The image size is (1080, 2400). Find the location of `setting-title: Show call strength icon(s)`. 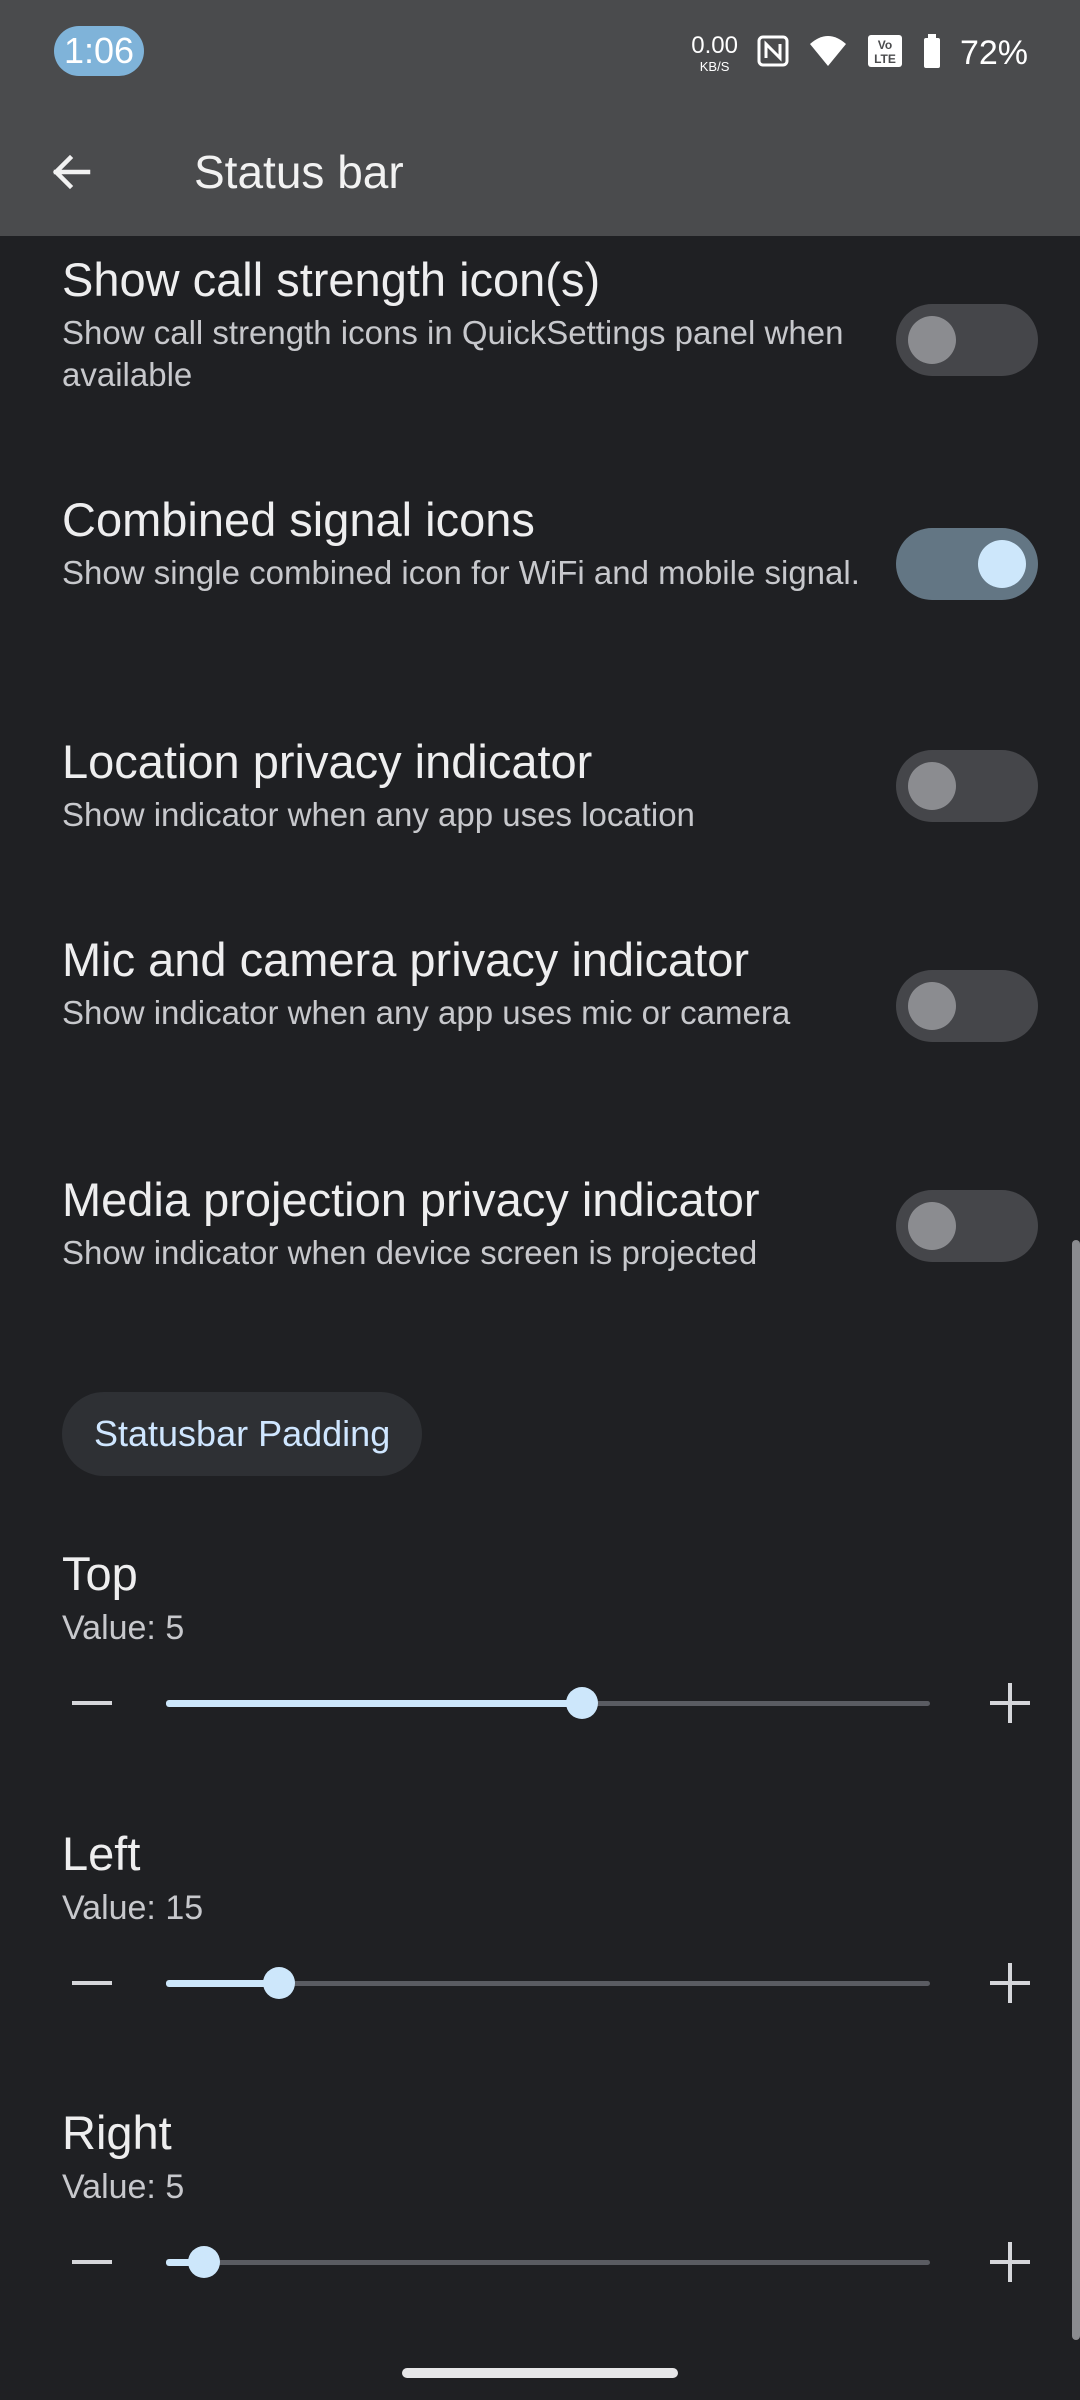

setting-title: Show call strength icon(s) is located at coordinates (331, 279).